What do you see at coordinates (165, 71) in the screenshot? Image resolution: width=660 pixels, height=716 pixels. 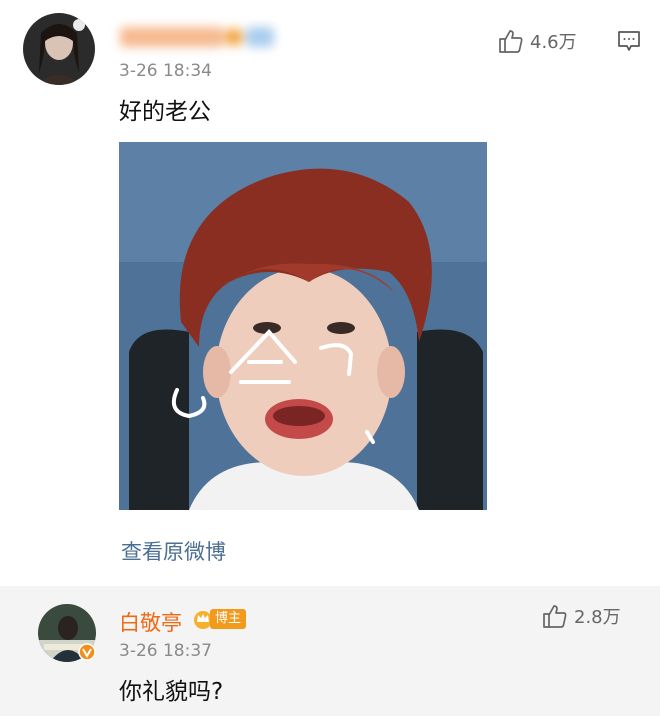 I see `comment-time: 3-26 18:34` at bounding box center [165, 71].